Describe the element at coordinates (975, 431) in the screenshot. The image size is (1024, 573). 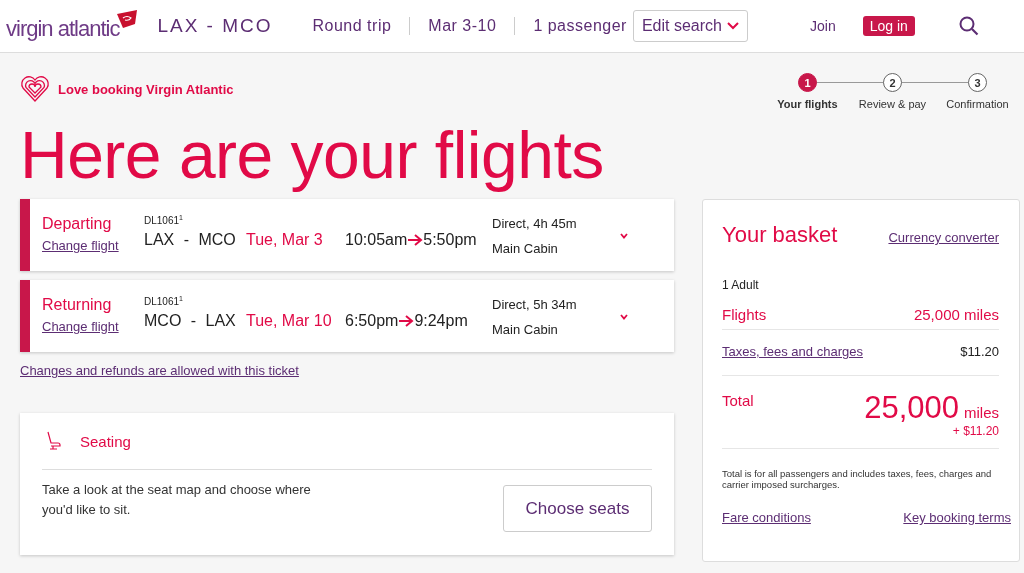
I see `total-cash: + $11.20` at that location.